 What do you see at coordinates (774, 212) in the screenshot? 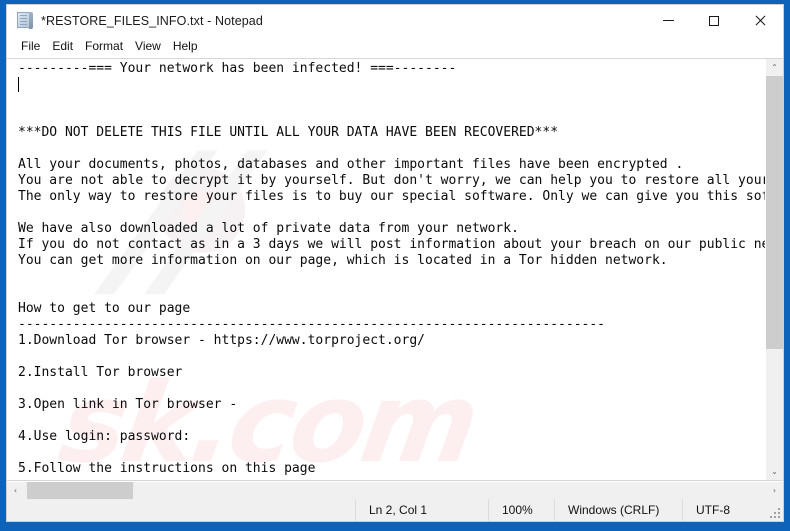
I see `vertical-scroll-thumb` at bounding box center [774, 212].